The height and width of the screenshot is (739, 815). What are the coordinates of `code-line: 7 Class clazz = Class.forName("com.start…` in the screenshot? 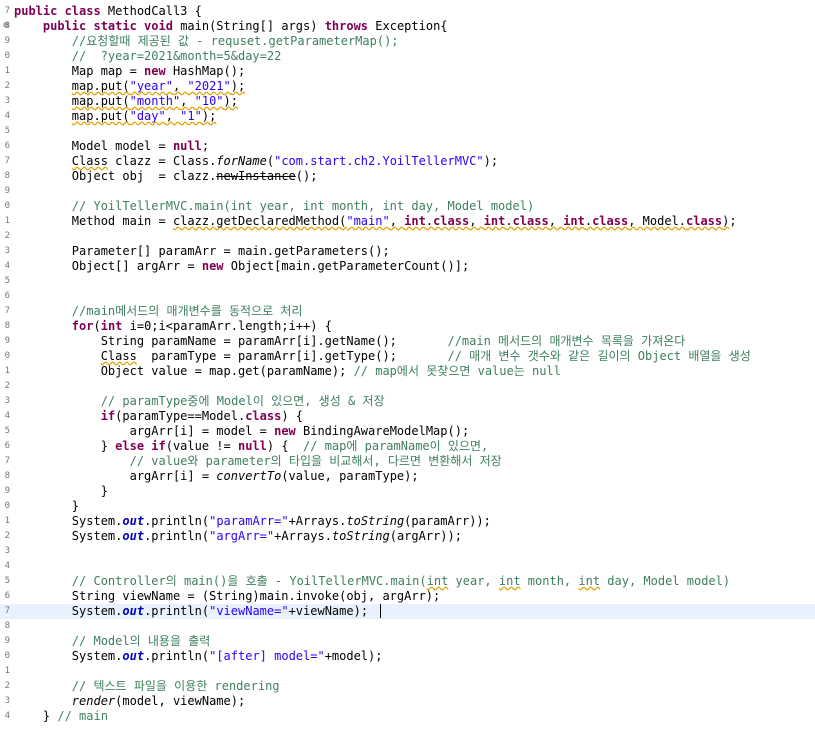 It's located at (407, 161).